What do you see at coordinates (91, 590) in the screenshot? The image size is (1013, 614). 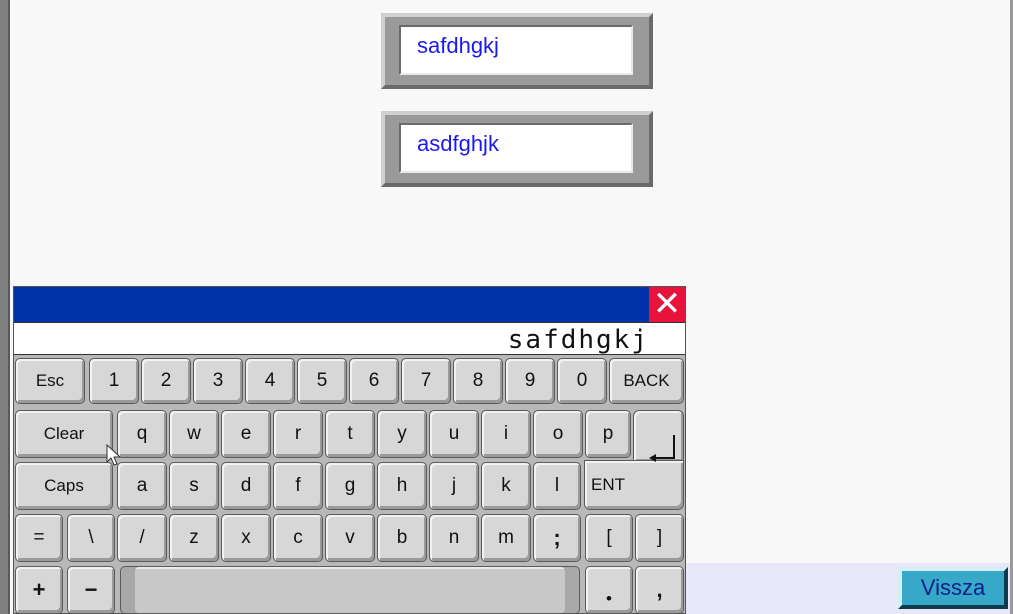 I see `key-minus: −` at bounding box center [91, 590].